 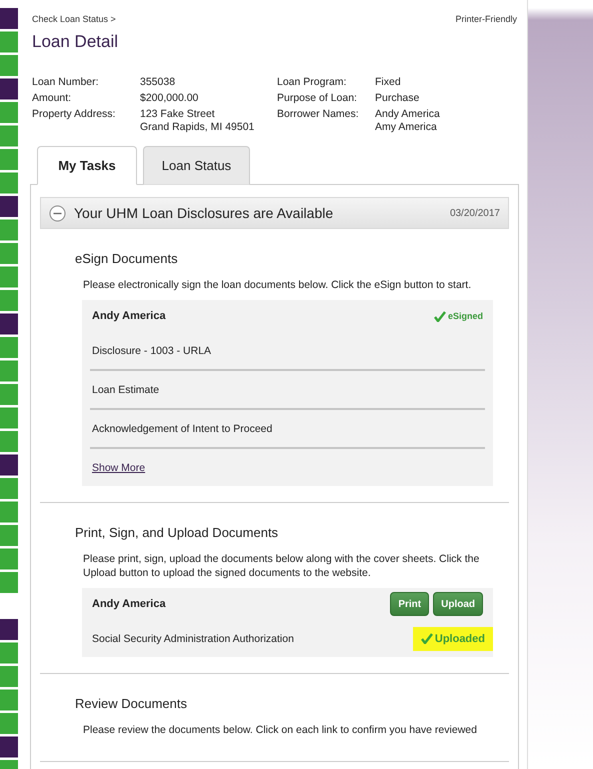 What do you see at coordinates (127, 258) in the screenshot?
I see `section-heading: eSign Documents` at bounding box center [127, 258].